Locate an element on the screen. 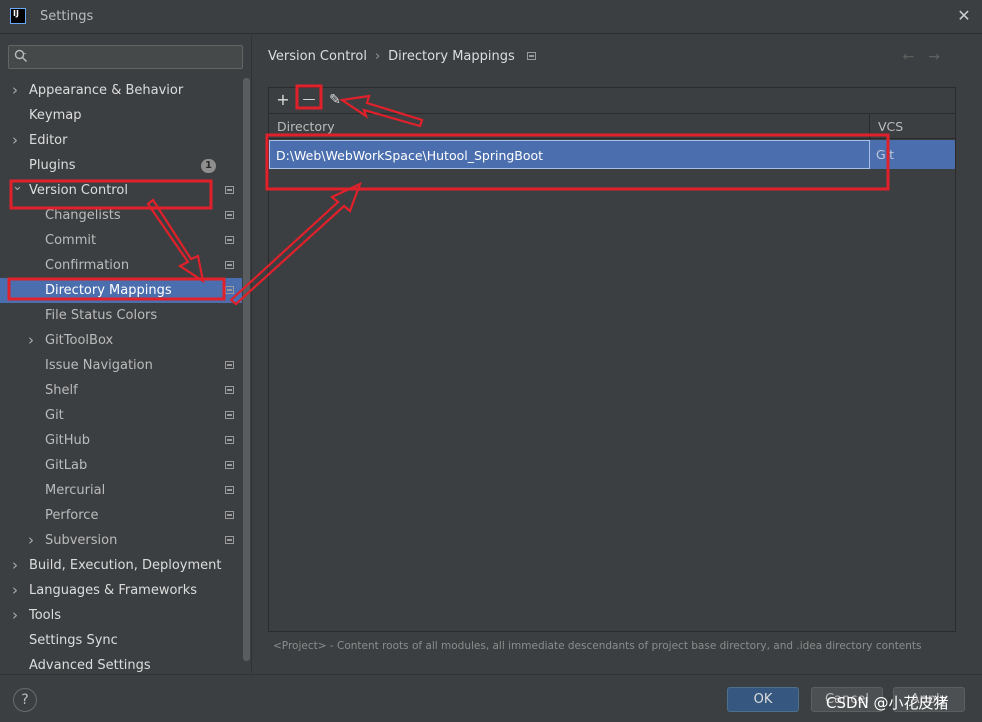 This screenshot has width=982, height=722. watermark-text: CSDN @小花皮猪 is located at coordinates (887, 703).